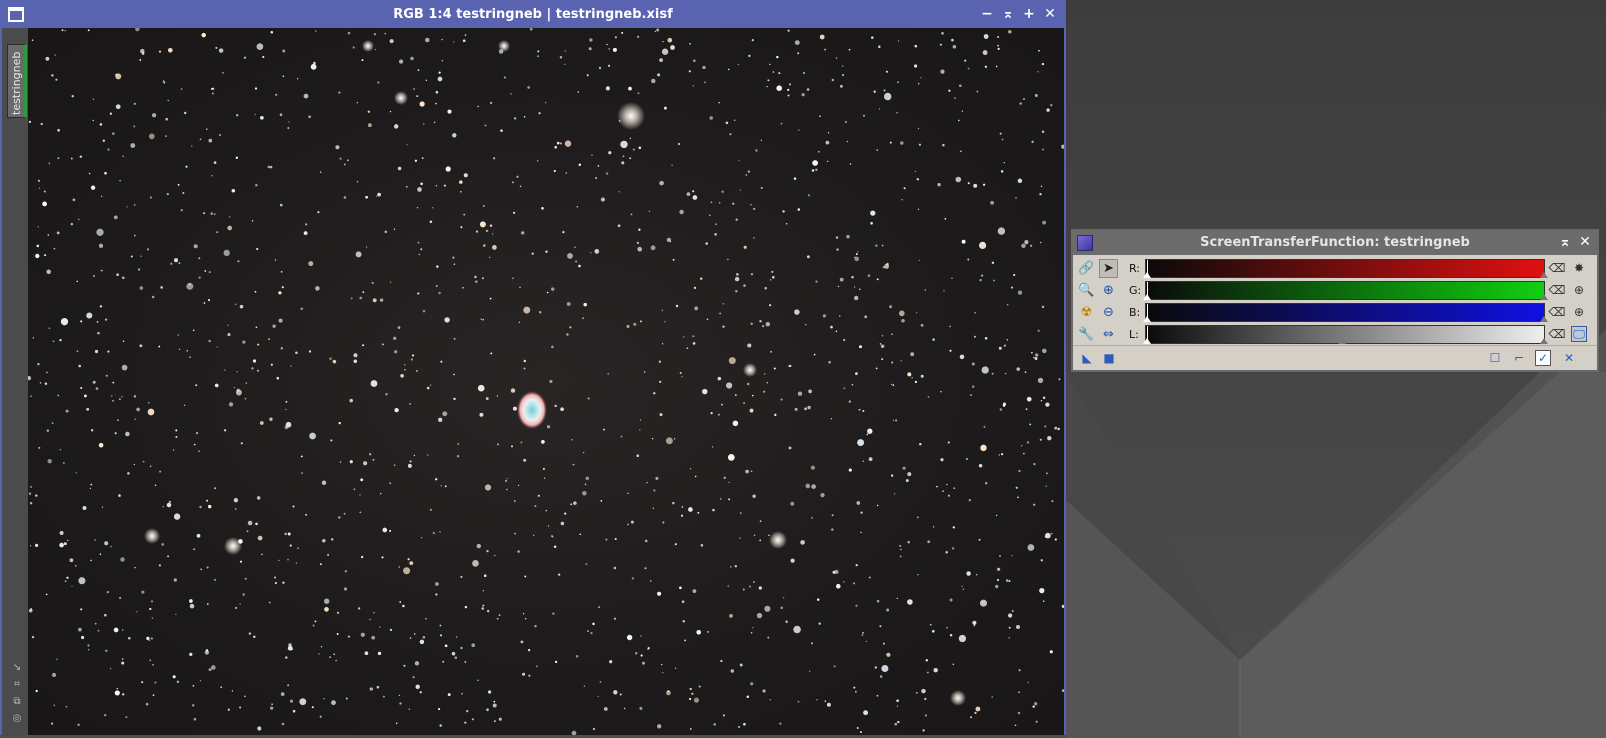  Describe the element at coordinates (17, 668) in the screenshot. I see `fit-view-icon: ↘` at that location.